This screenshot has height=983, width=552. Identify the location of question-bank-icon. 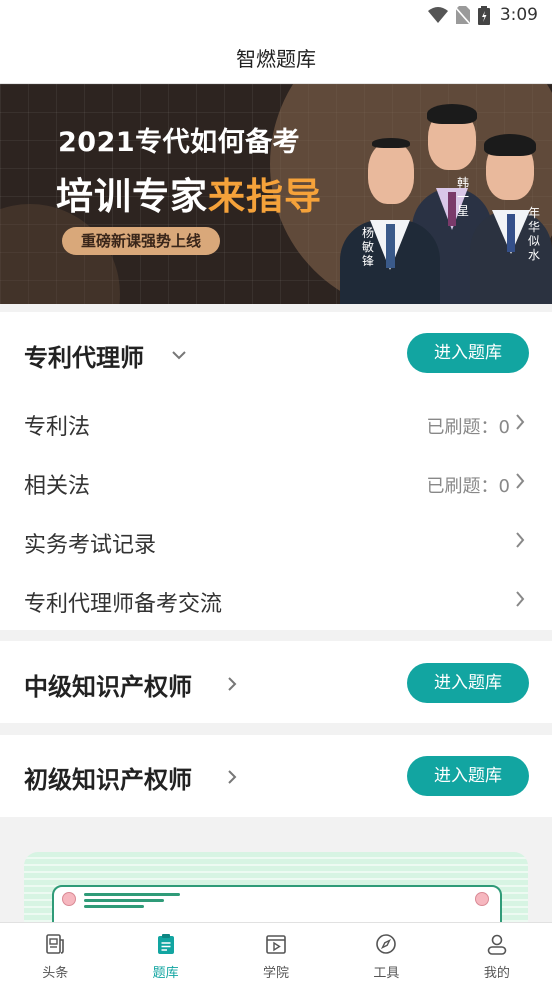
(165, 944).